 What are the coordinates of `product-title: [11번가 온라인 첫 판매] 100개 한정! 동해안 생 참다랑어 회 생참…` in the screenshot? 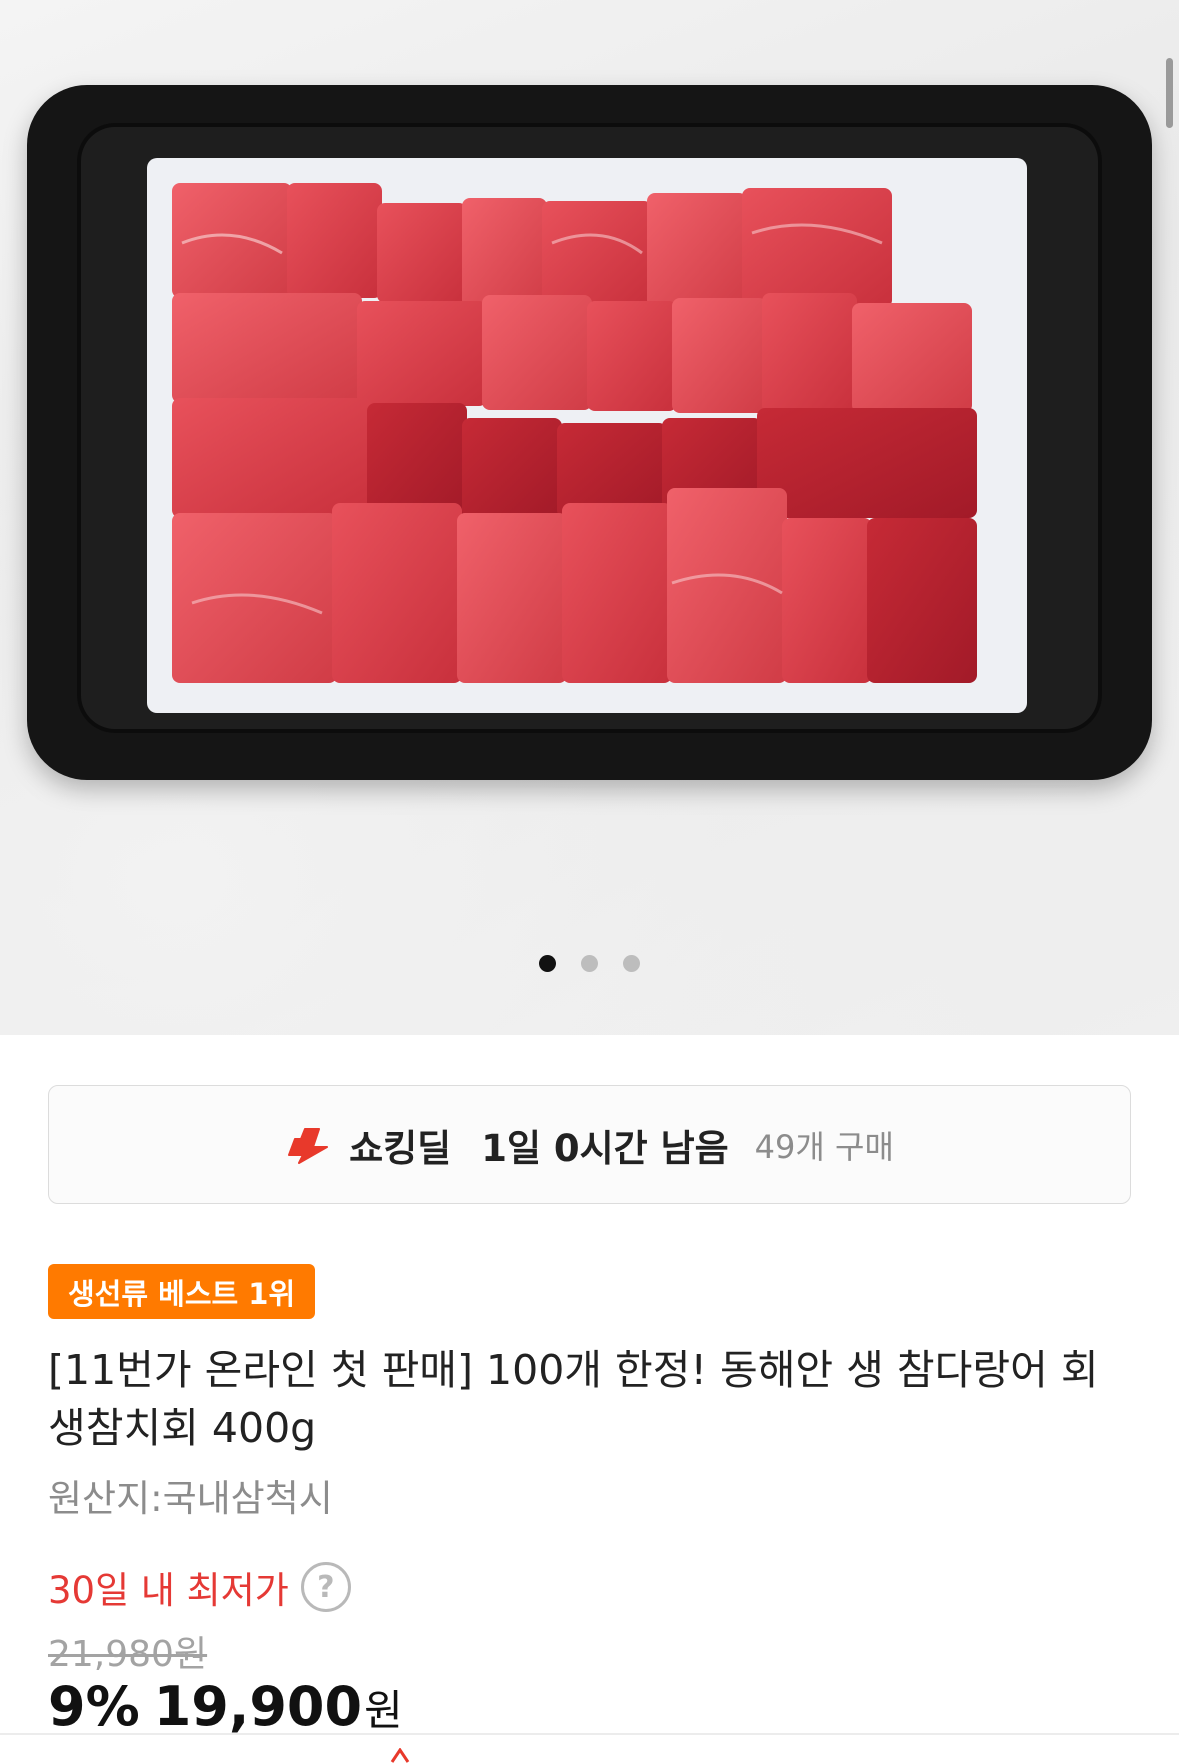 It's located at (573, 1399).